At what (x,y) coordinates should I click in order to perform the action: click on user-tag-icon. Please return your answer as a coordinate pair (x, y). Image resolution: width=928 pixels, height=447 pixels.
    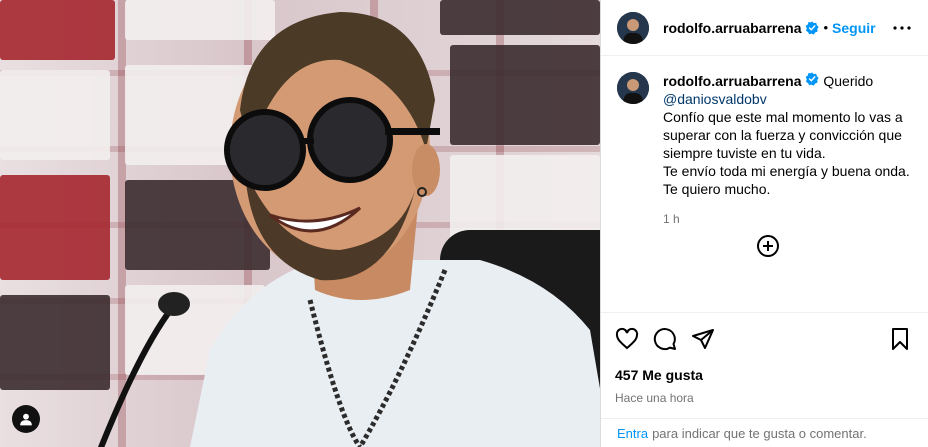
    Looking at the image, I should click on (26, 419).